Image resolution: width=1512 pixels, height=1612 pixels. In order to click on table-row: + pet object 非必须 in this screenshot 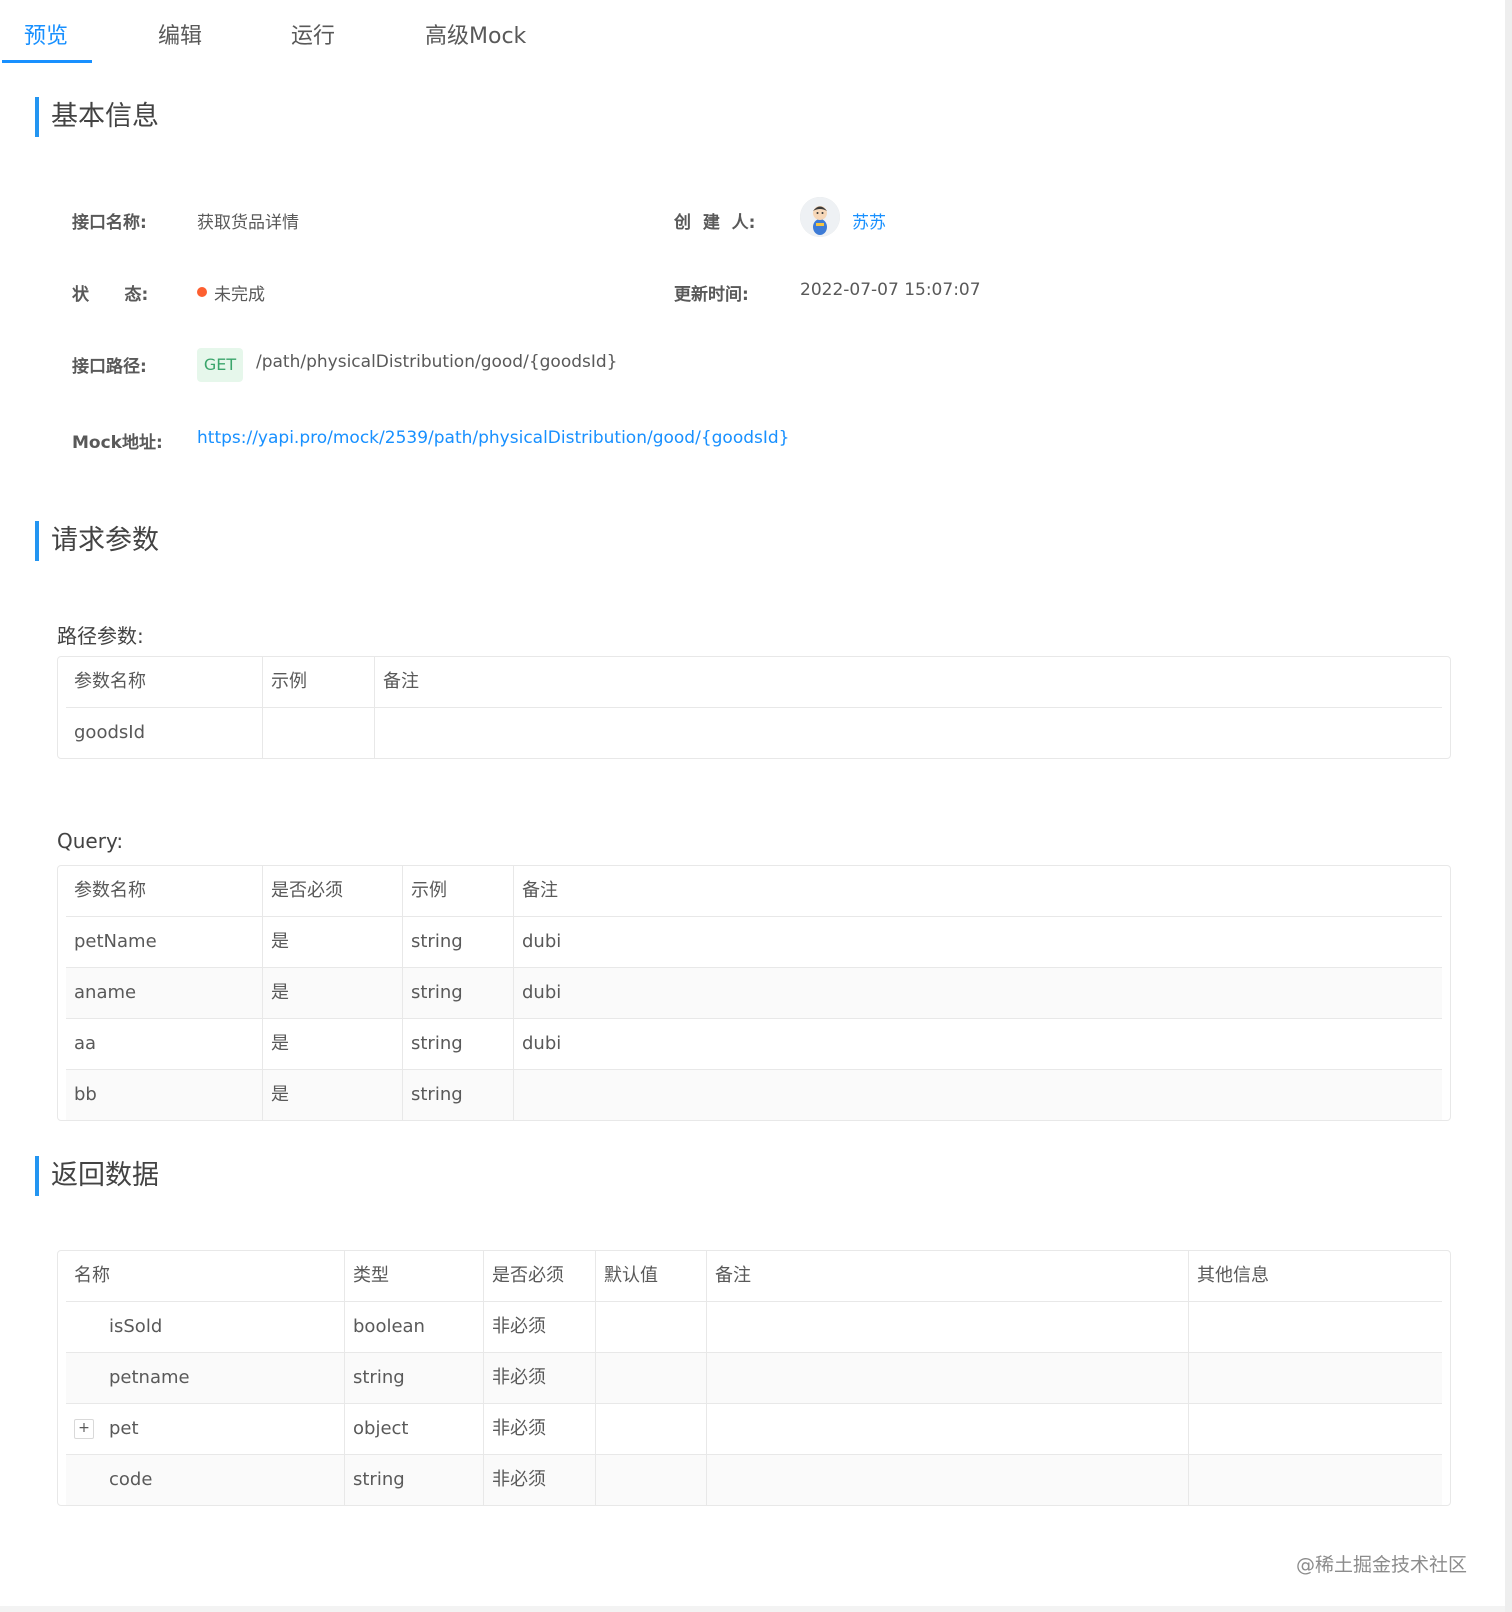, I will do `click(754, 1429)`.